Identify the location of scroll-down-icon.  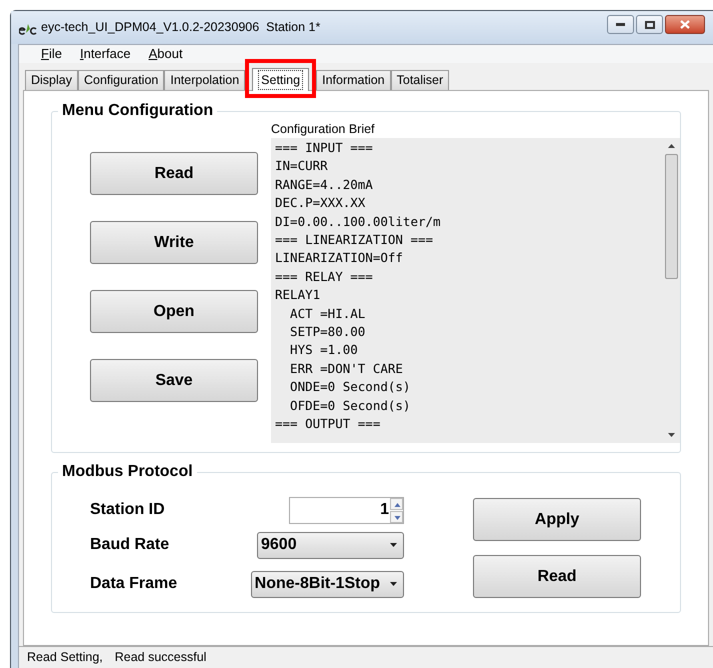
(671, 435).